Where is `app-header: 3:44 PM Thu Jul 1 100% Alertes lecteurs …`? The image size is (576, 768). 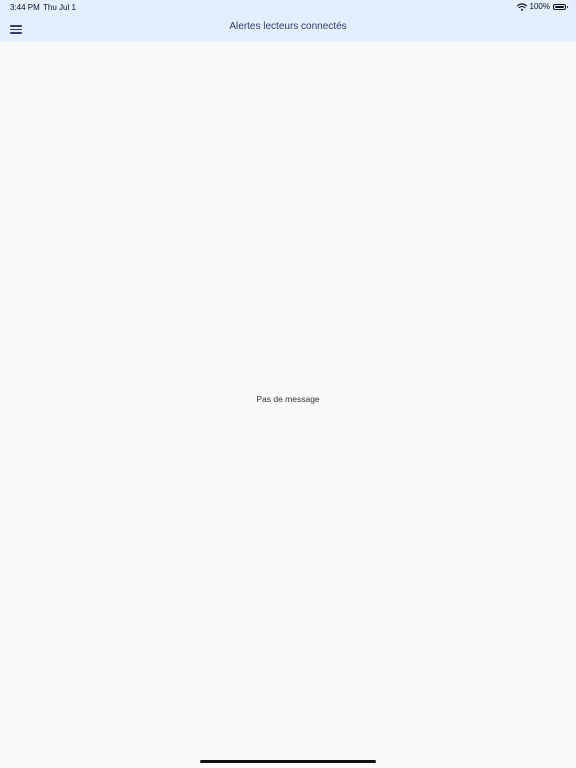
app-header: 3:44 PM Thu Jul 1 100% Alertes lecteurs … is located at coordinates (288, 21).